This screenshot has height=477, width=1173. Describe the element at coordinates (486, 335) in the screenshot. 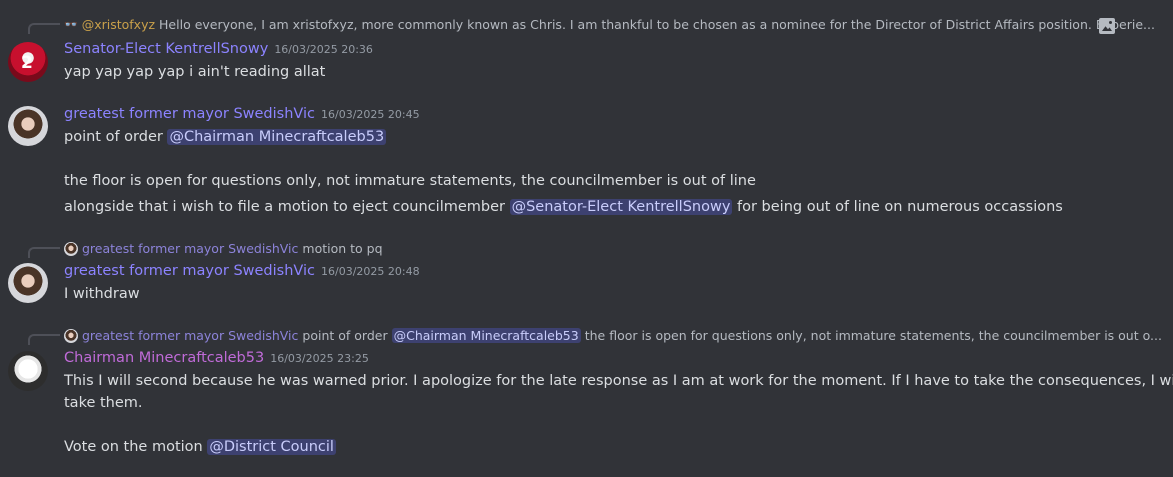

I see `reply-mention: @Chairman Minecraftcaleb53` at that location.